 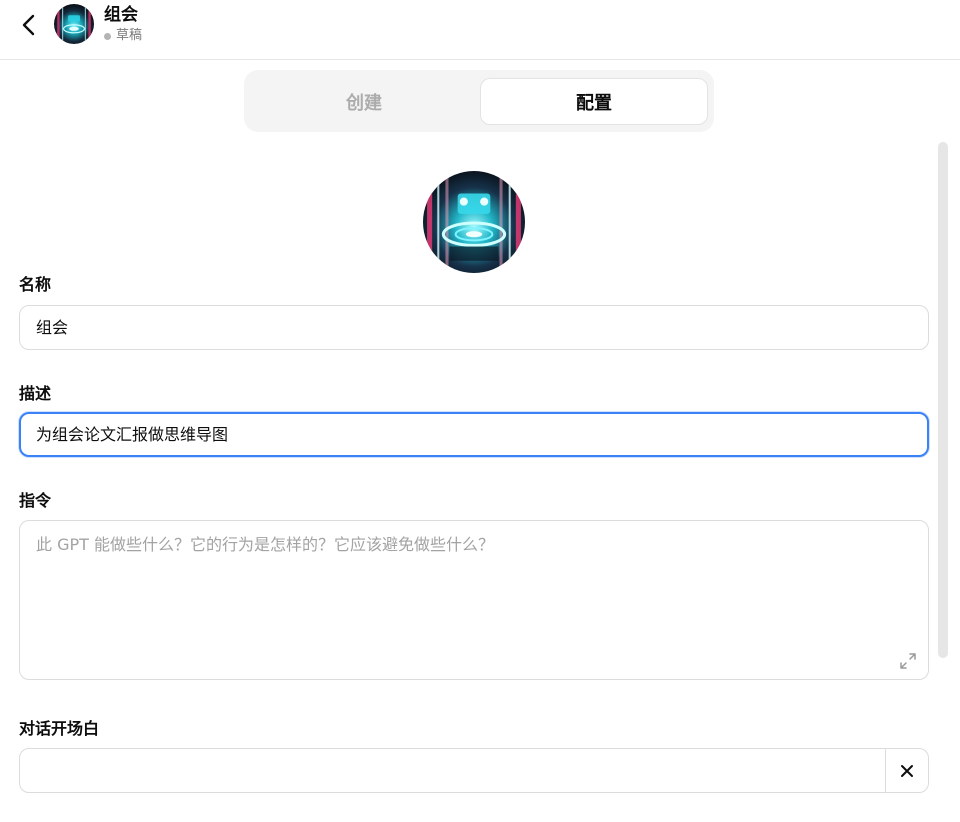 I want to click on name-input: 组会, so click(x=474, y=327).